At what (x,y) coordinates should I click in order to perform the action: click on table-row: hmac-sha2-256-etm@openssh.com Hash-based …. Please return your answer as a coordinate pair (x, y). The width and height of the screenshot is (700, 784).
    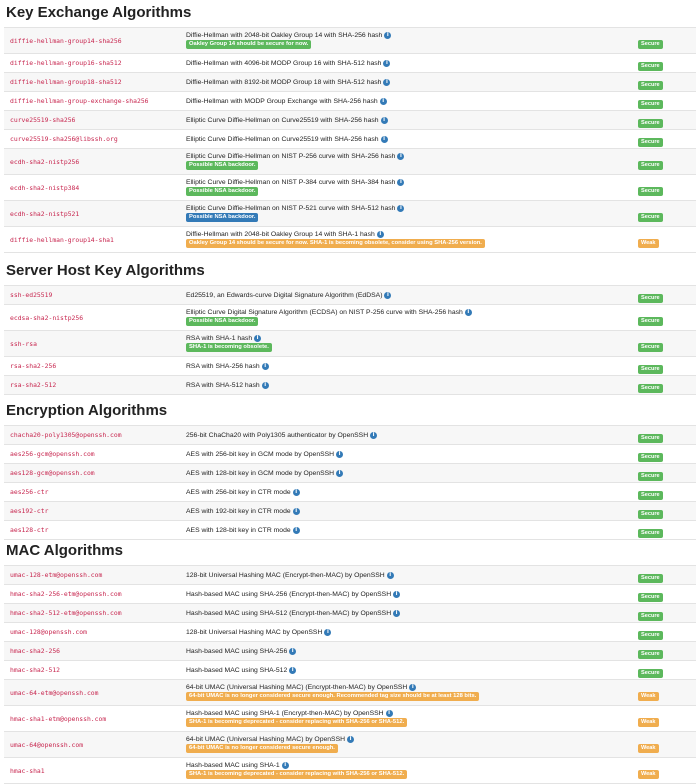
    Looking at the image, I should click on (350, 594).